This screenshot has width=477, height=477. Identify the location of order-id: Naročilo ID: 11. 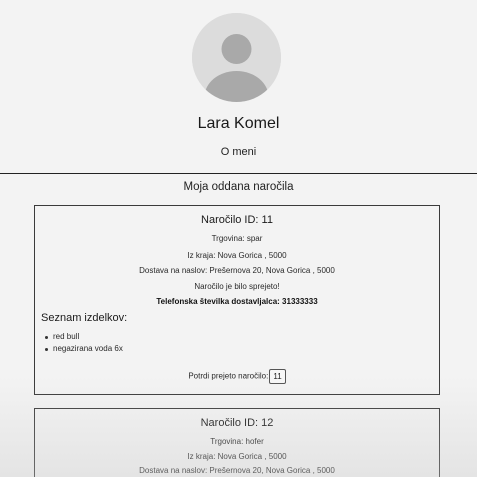
(237, 220).